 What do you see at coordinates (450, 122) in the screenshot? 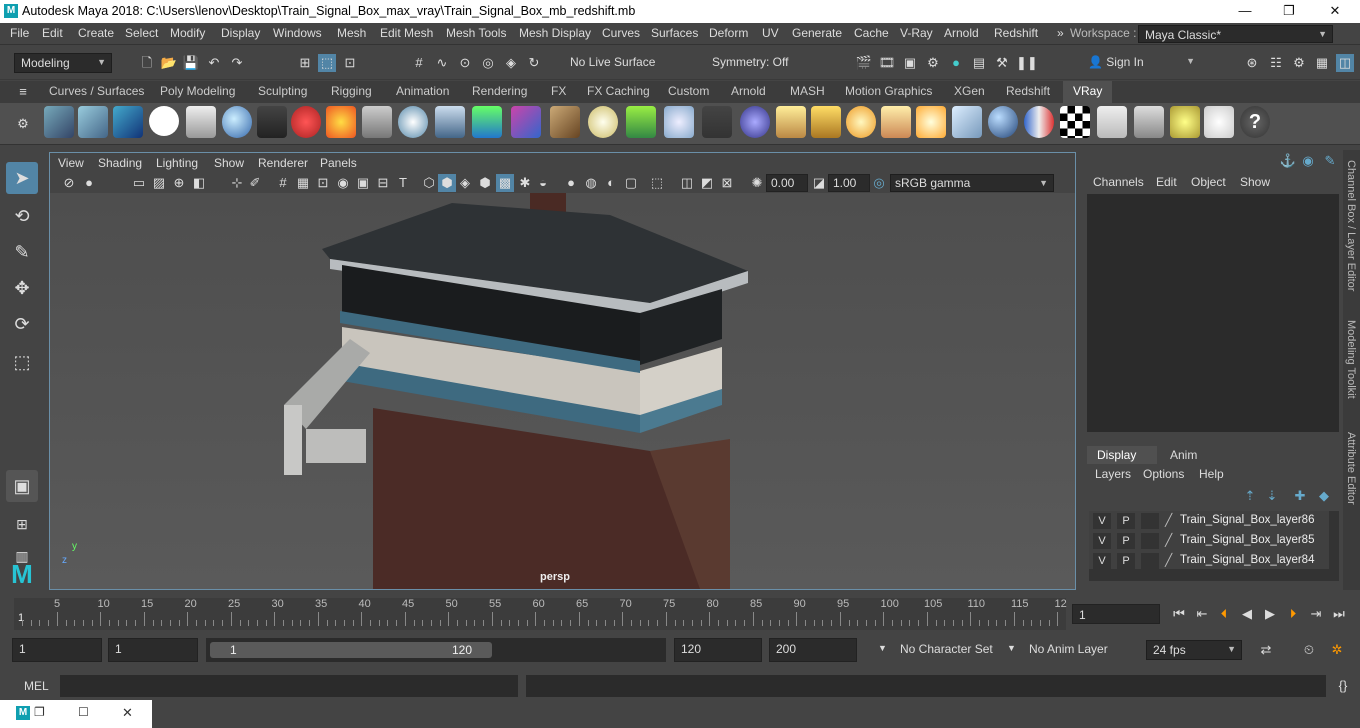
I see `vray-cone-icon` at bounding box center [450, 122].